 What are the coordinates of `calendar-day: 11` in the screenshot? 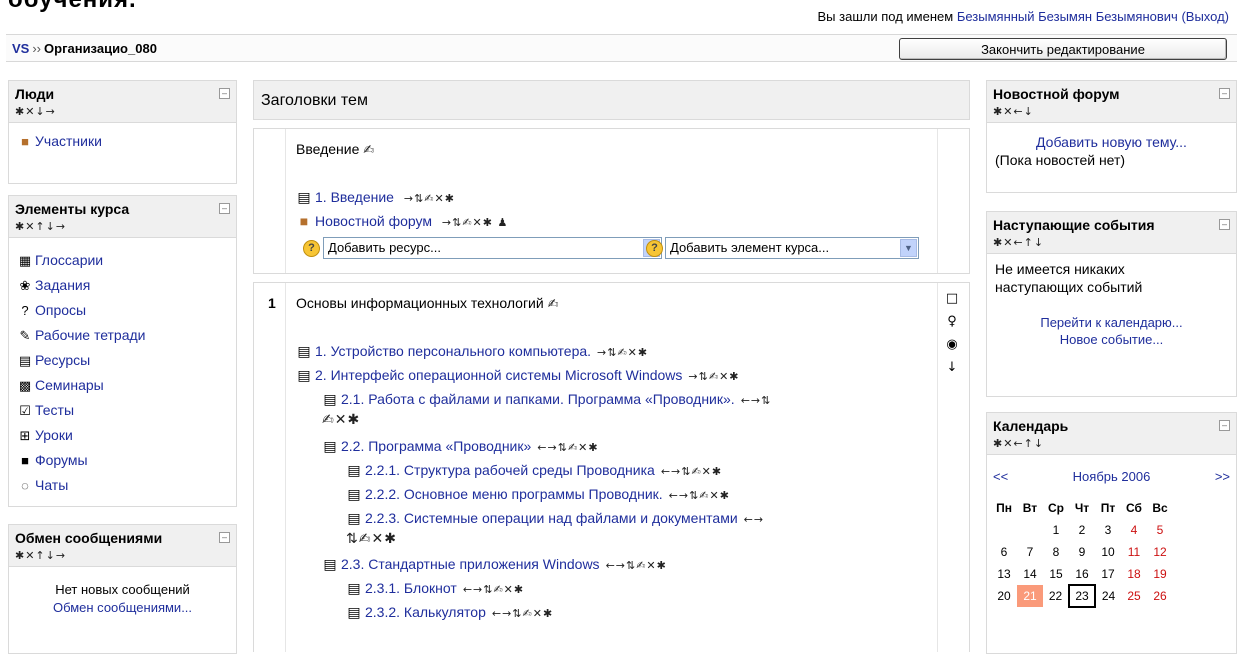 It's located at (1134, 552).